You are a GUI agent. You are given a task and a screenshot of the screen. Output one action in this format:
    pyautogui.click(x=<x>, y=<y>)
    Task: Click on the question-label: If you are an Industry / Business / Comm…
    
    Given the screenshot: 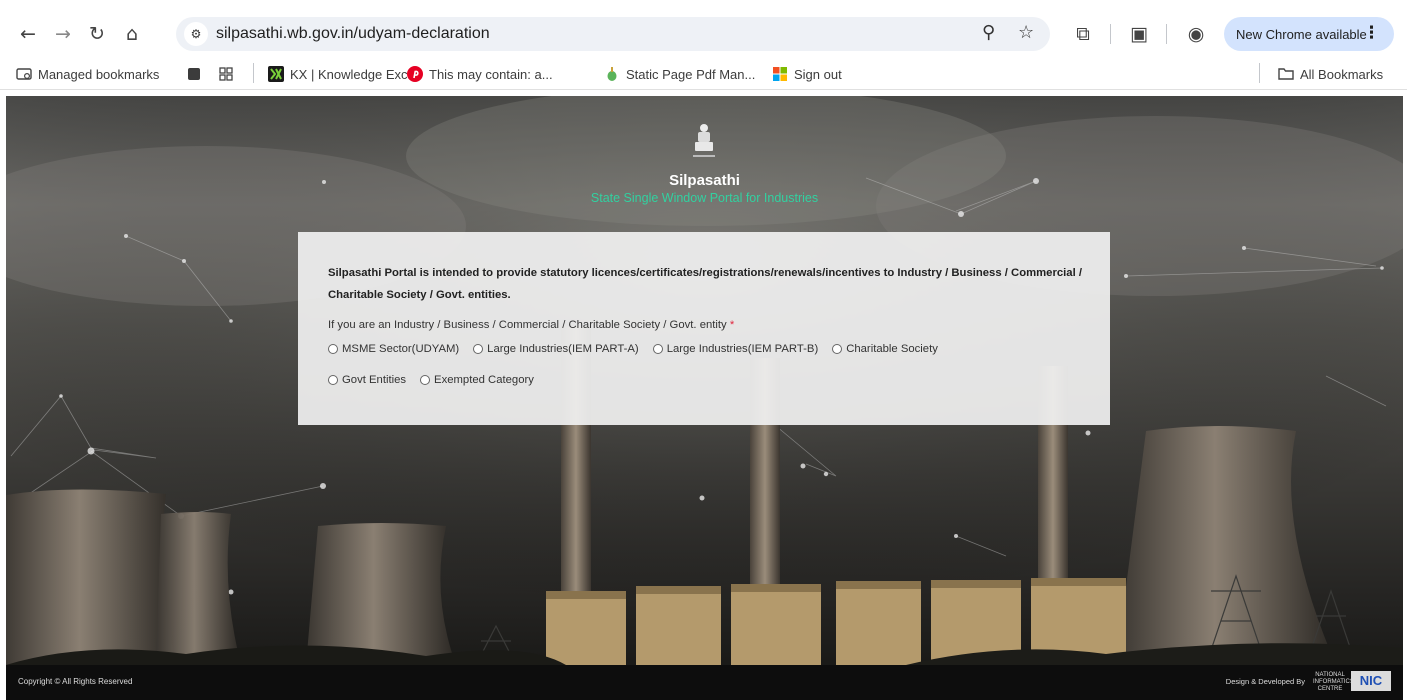 What is the action you would take?
    pyautogui.click(x=527, y=325)
    